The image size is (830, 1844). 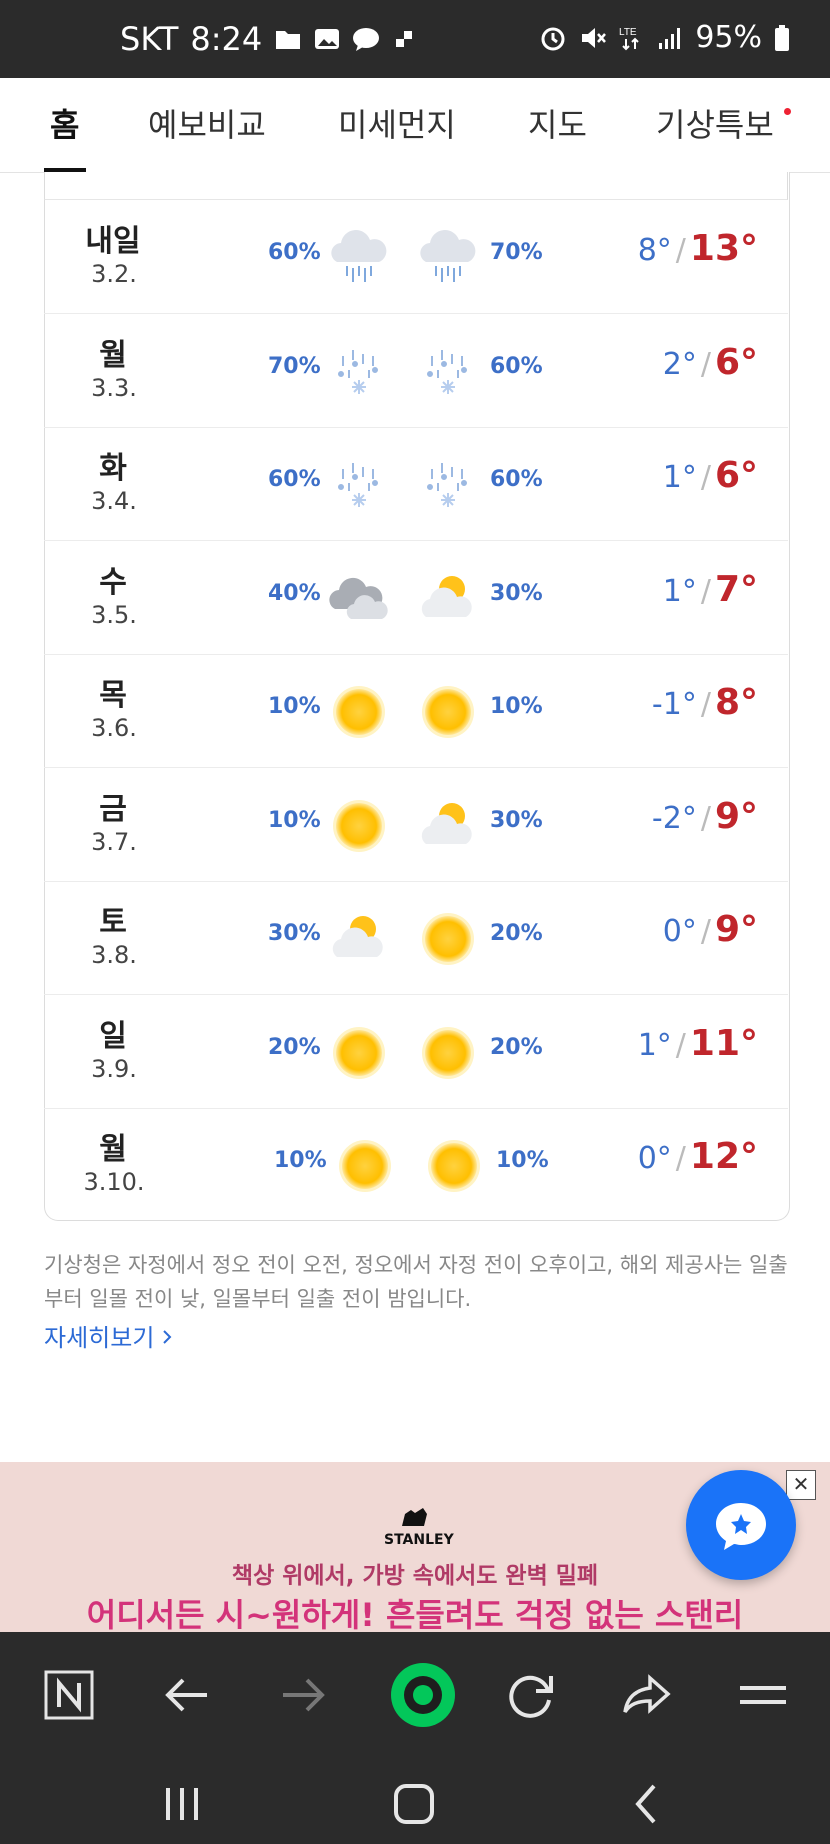 I want to click on menu-icon, so click(x=763, y=1695).